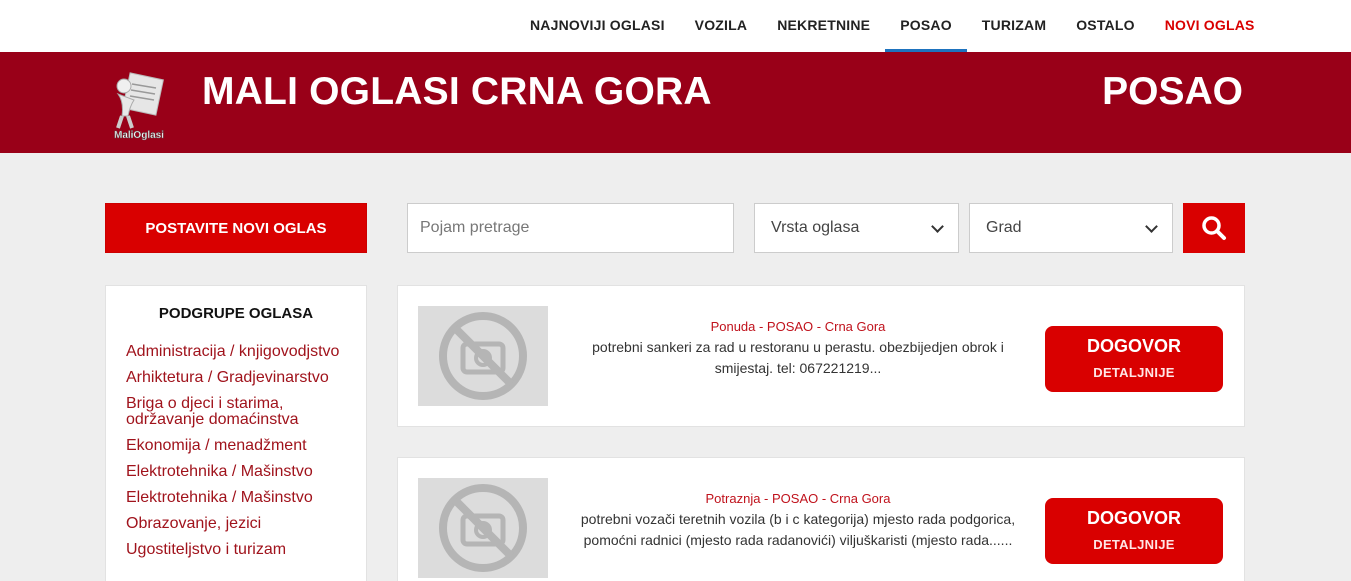 The width and height of the screenshot is (1351, 581). What do you see at coordinates (1004, 227) in the screenshot?
I see `city-select-value: Grad` at bounding box center [1004, 227].